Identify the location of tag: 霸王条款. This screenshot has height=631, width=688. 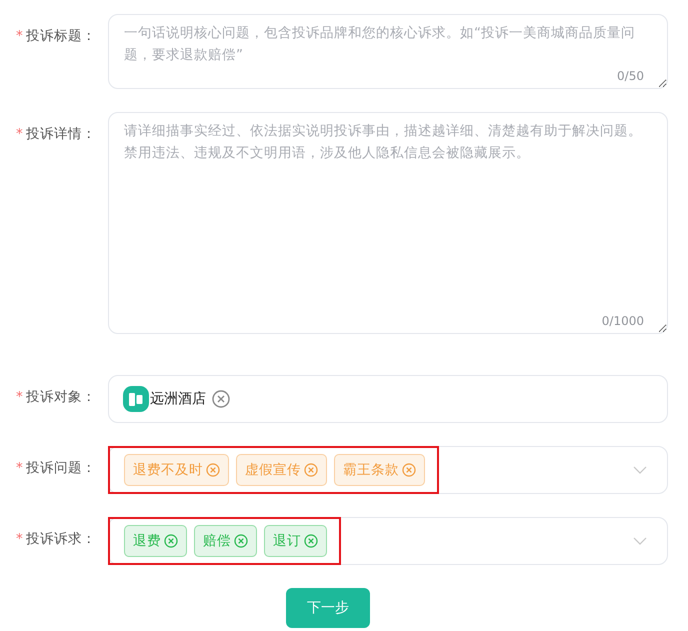
(379, 470).